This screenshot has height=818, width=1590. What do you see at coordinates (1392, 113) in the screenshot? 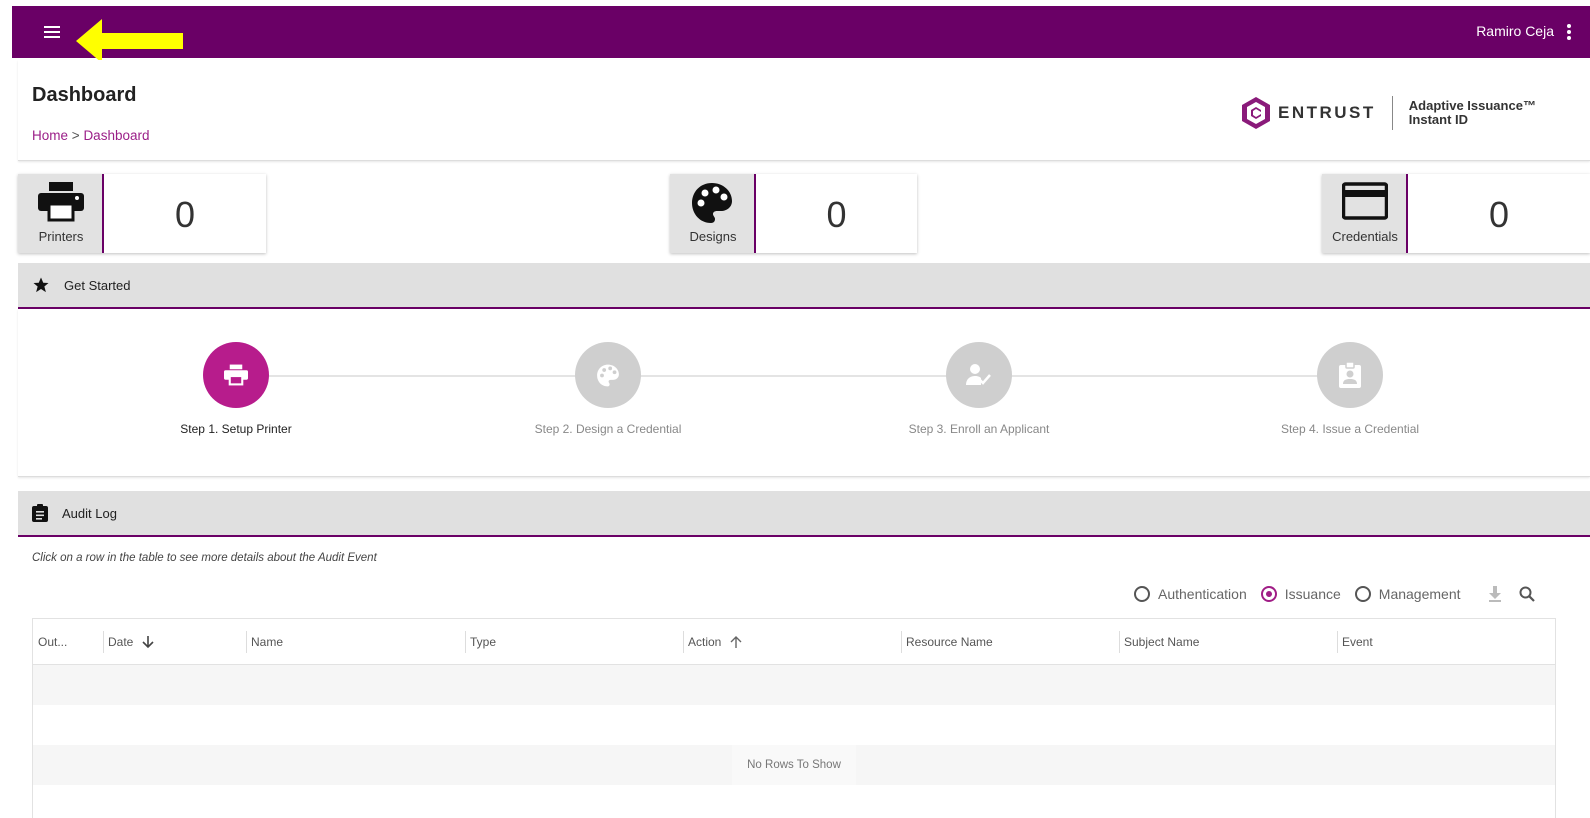
I see `brand-divider` at bounding box center [1392, 113].